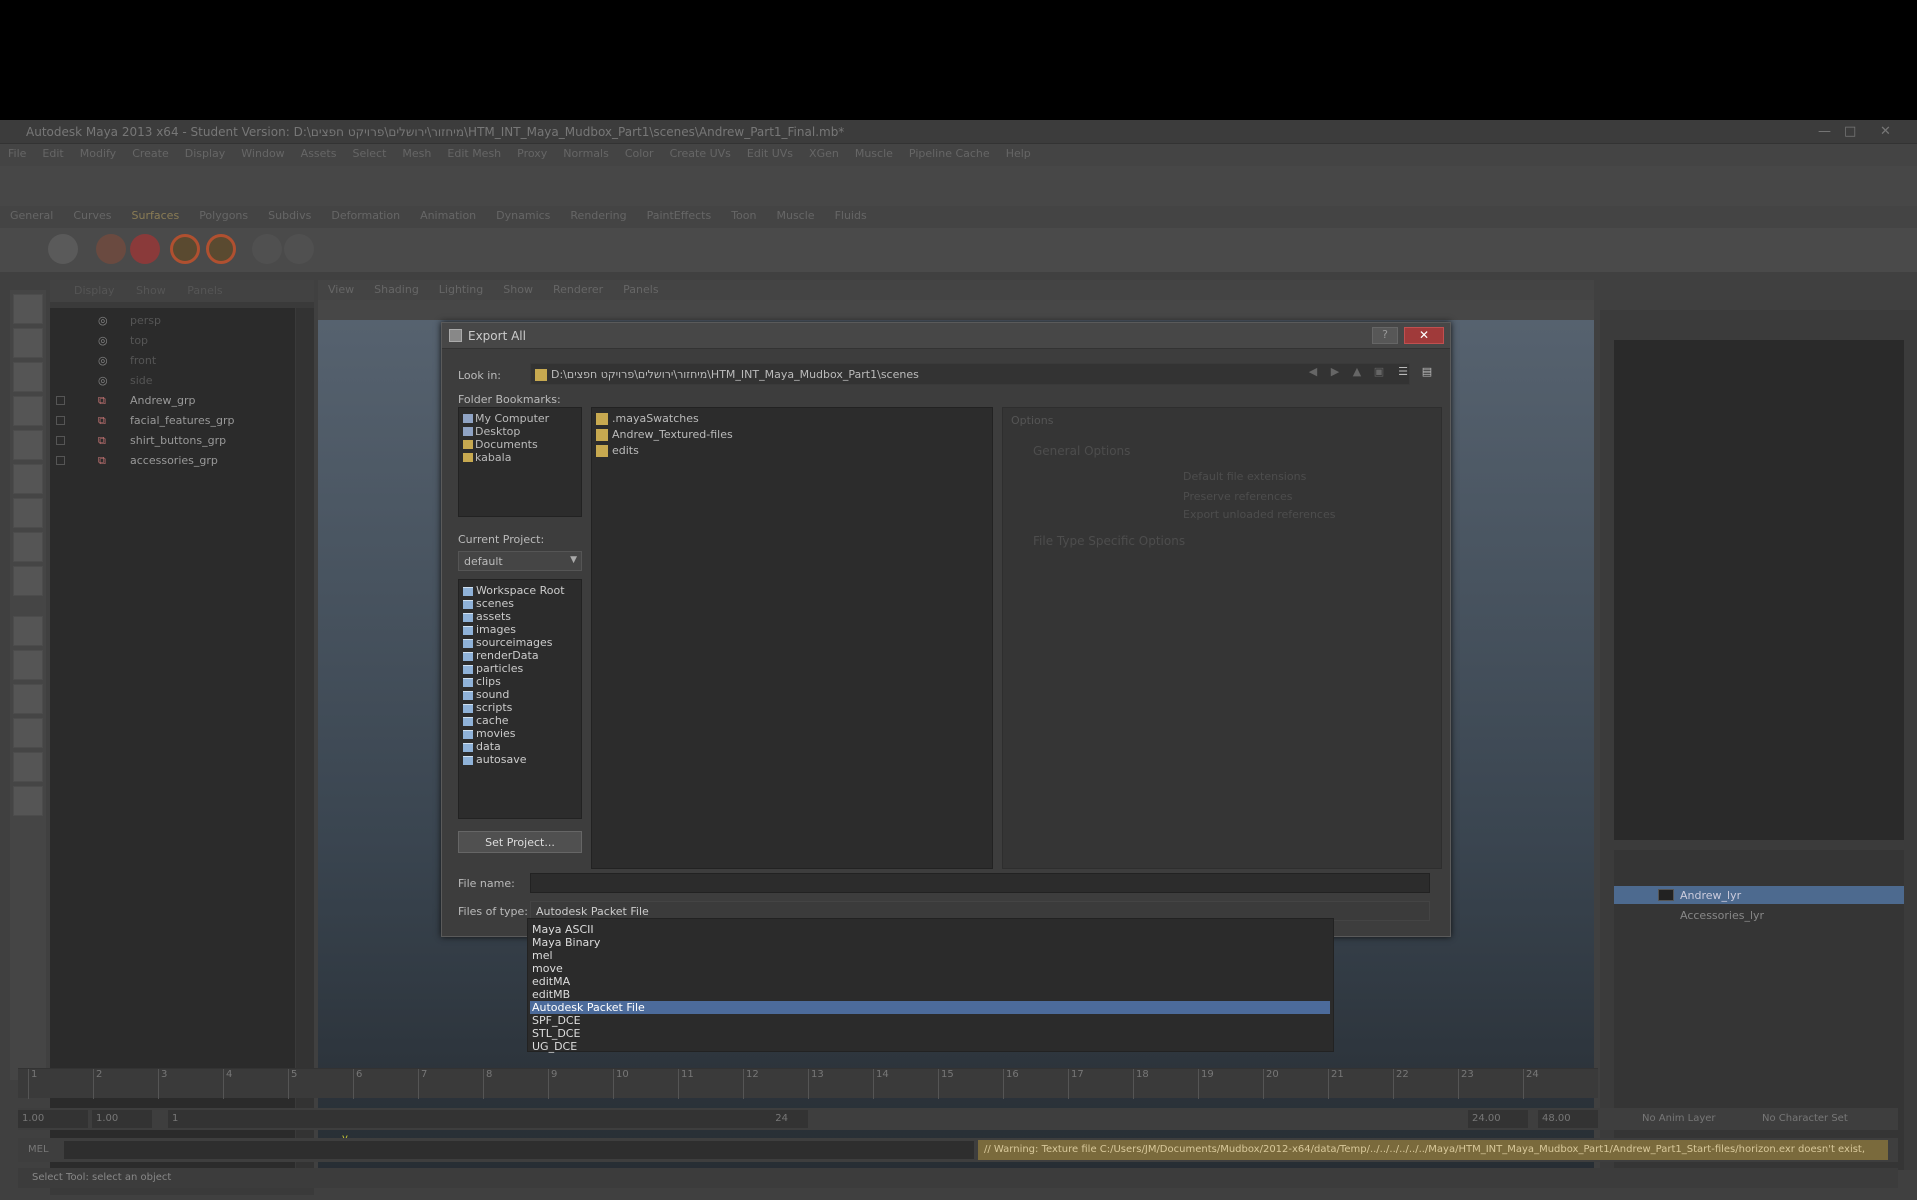 The height and width of the screenshot is (1200, 1917). Describe the element at coordinates (1568, 1119) in the screenshot. I see `end-time-field: 48.00` at that location.